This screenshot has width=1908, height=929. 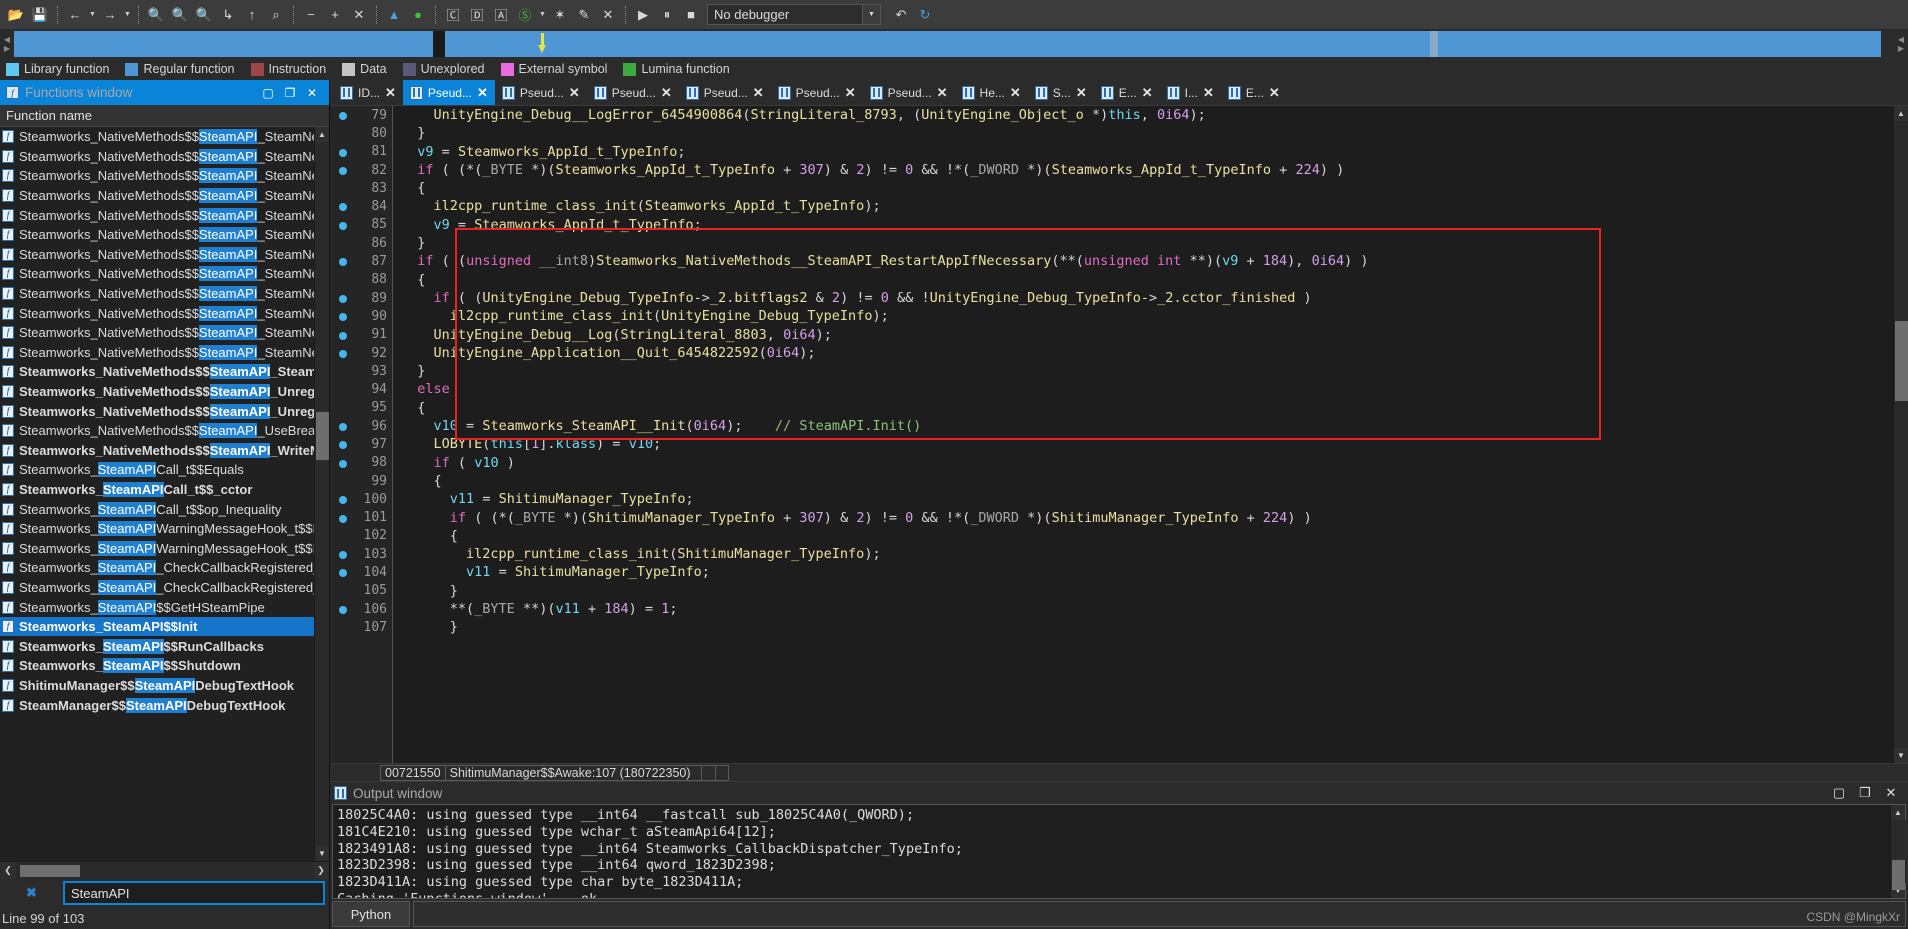 I want to click on functions-list-hscrollbar: ❮ ❯, so click(x=164, y=870).